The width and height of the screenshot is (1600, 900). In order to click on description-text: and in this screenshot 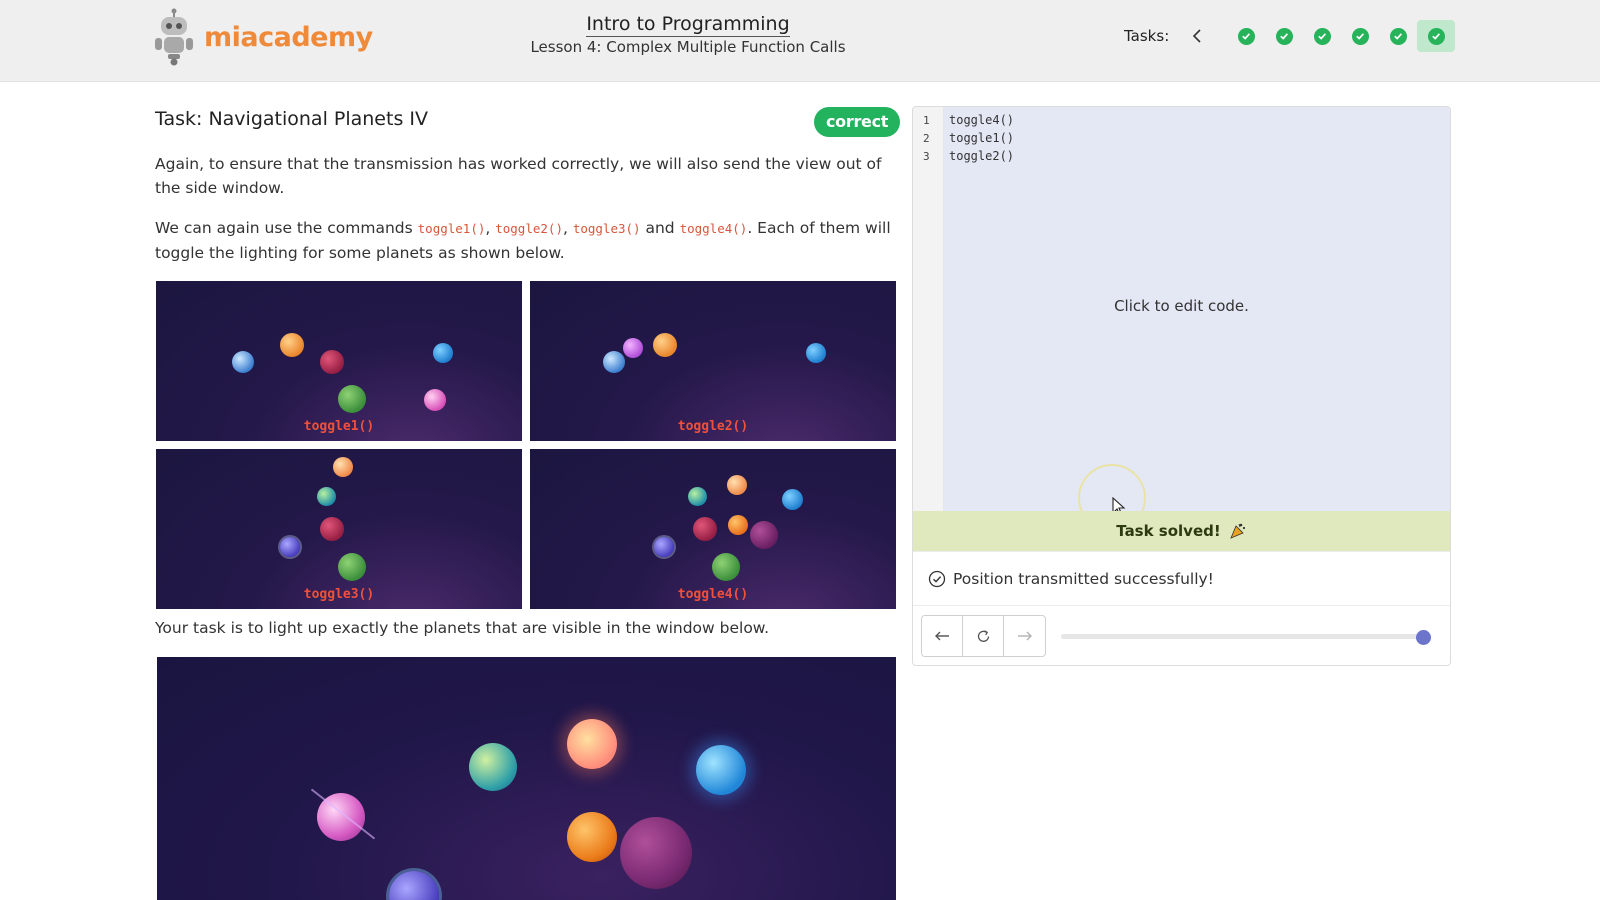, I will do `click(660, 228)`.